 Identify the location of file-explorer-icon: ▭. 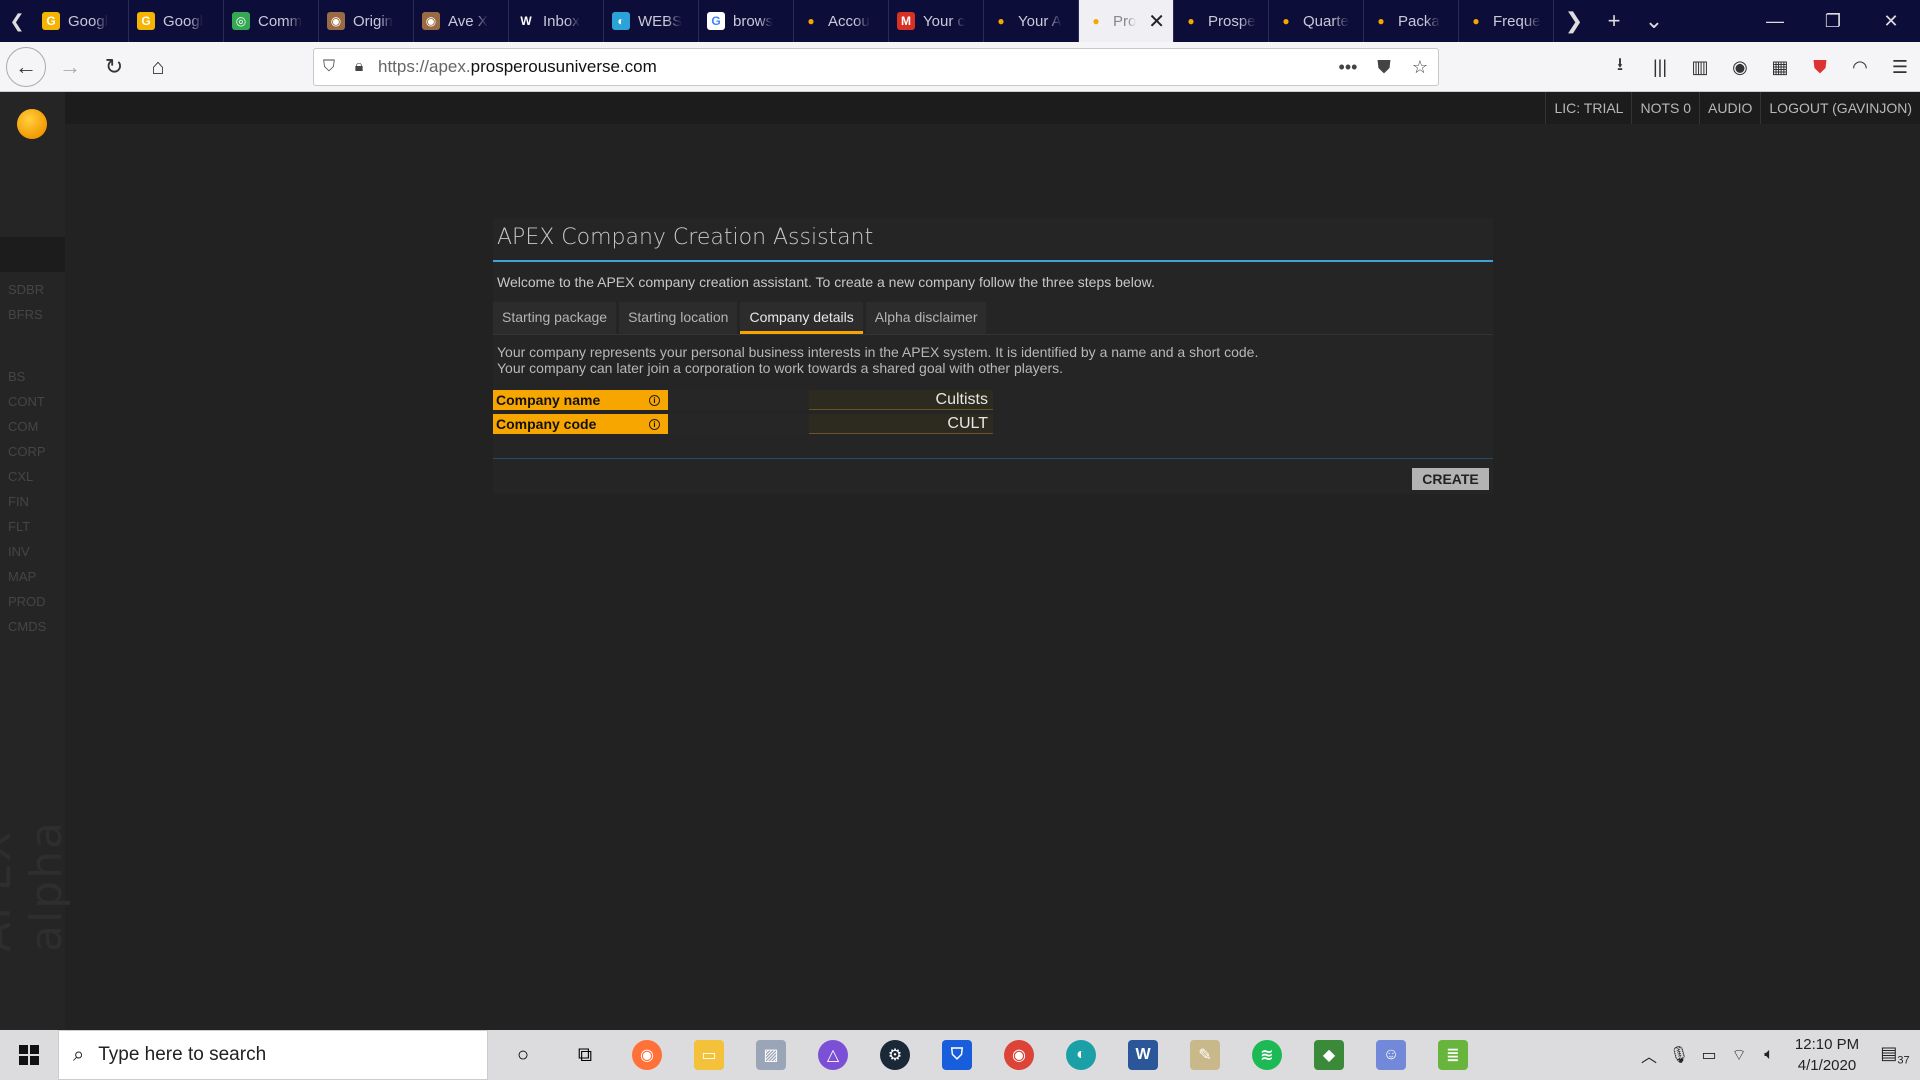
(709, 1055).